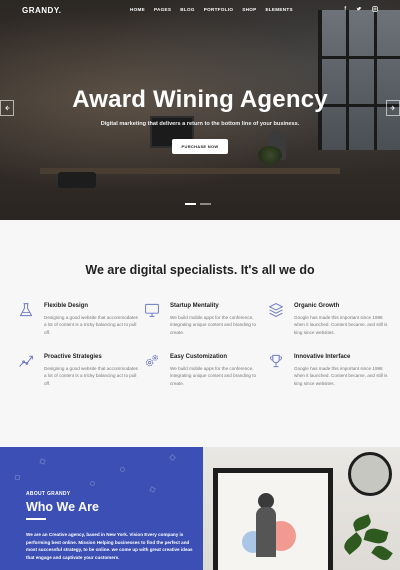  I want to click on nav-item-shop: SHOP, so click(249, 9).